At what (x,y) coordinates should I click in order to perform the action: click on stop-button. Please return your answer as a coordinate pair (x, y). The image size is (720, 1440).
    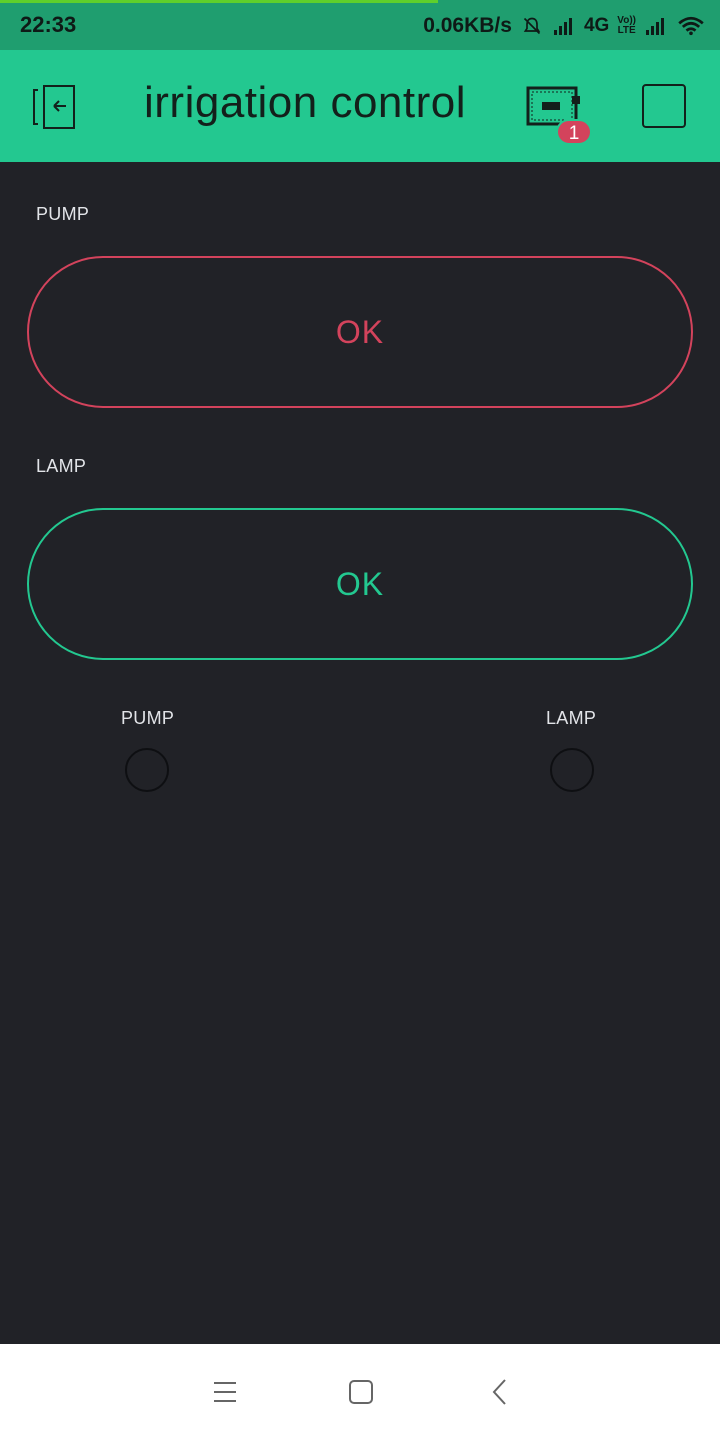
    Looking at the image, I should click on (664, 106).